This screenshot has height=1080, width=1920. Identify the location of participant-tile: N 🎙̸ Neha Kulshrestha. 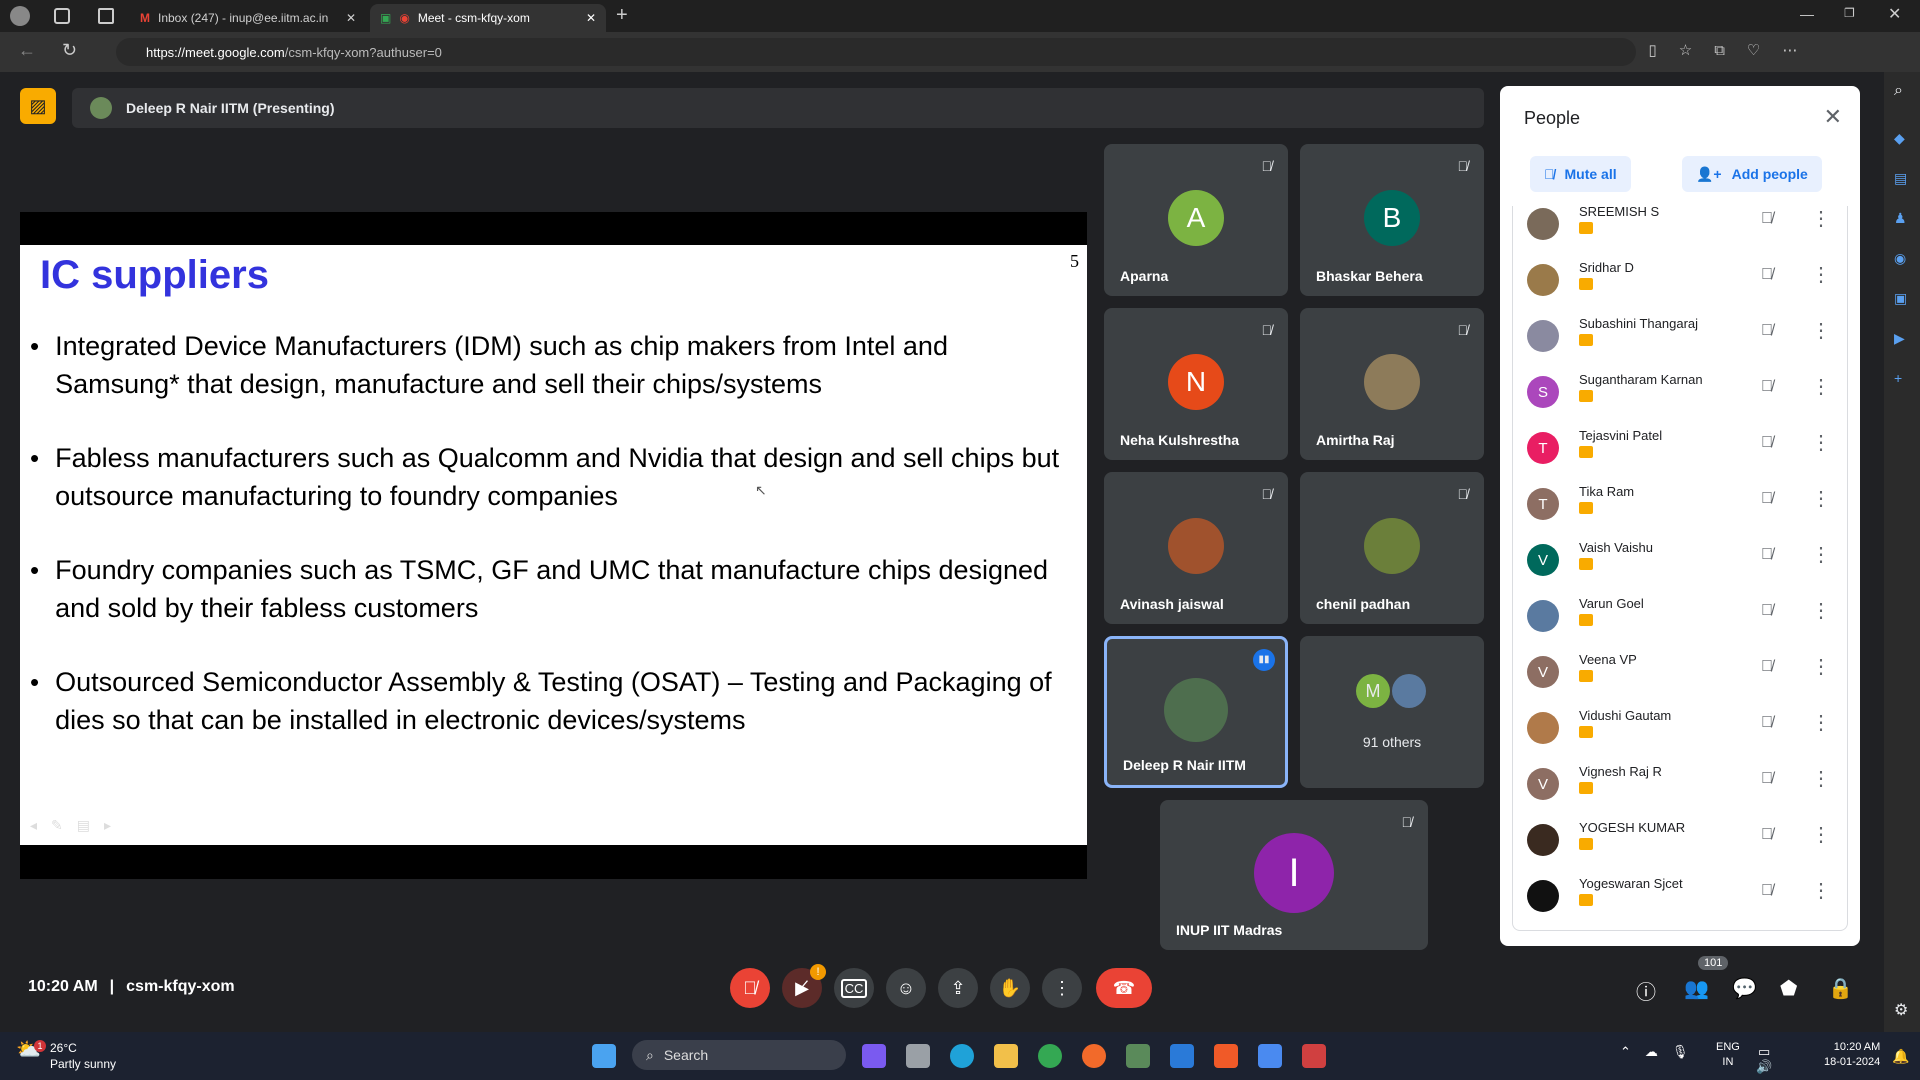
(1196, 384).